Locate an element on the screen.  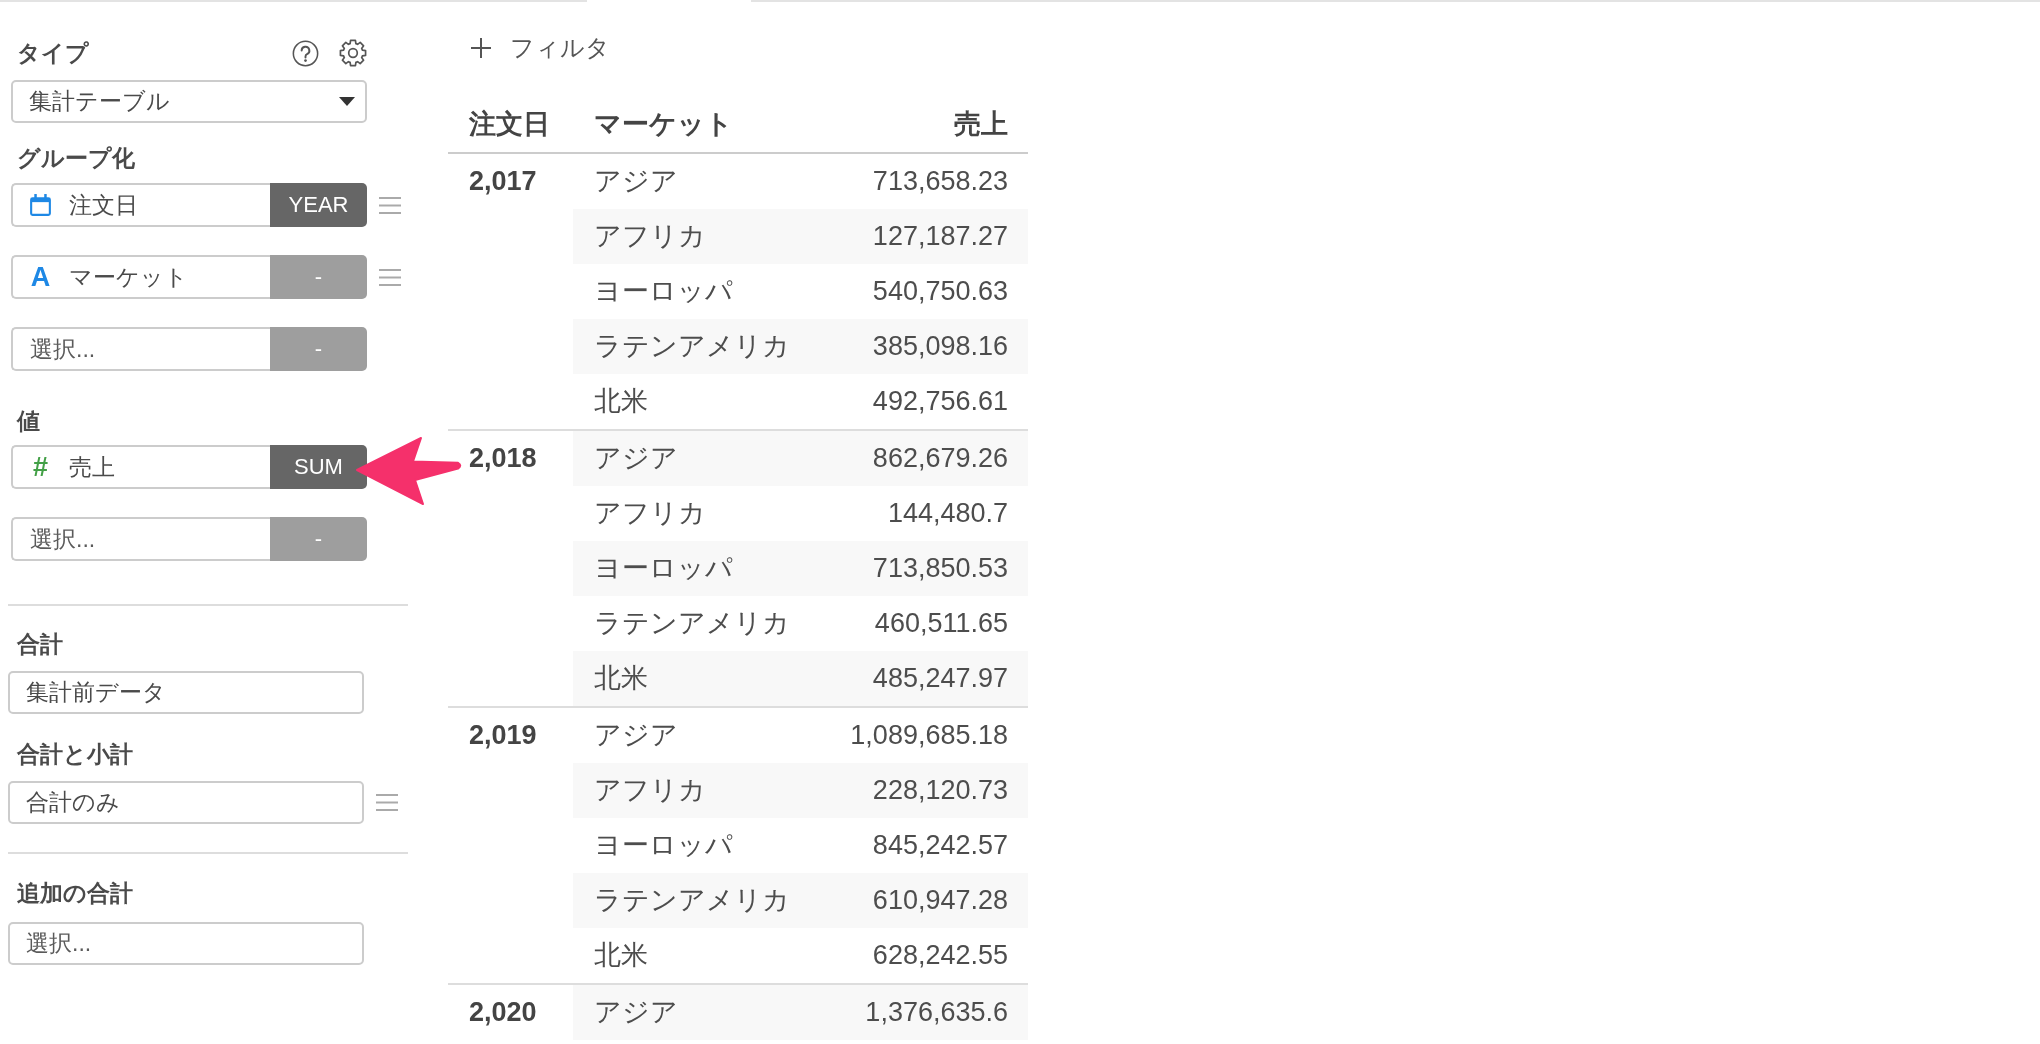
aggregation-button: YEAR is located at coordinates (318, 205).